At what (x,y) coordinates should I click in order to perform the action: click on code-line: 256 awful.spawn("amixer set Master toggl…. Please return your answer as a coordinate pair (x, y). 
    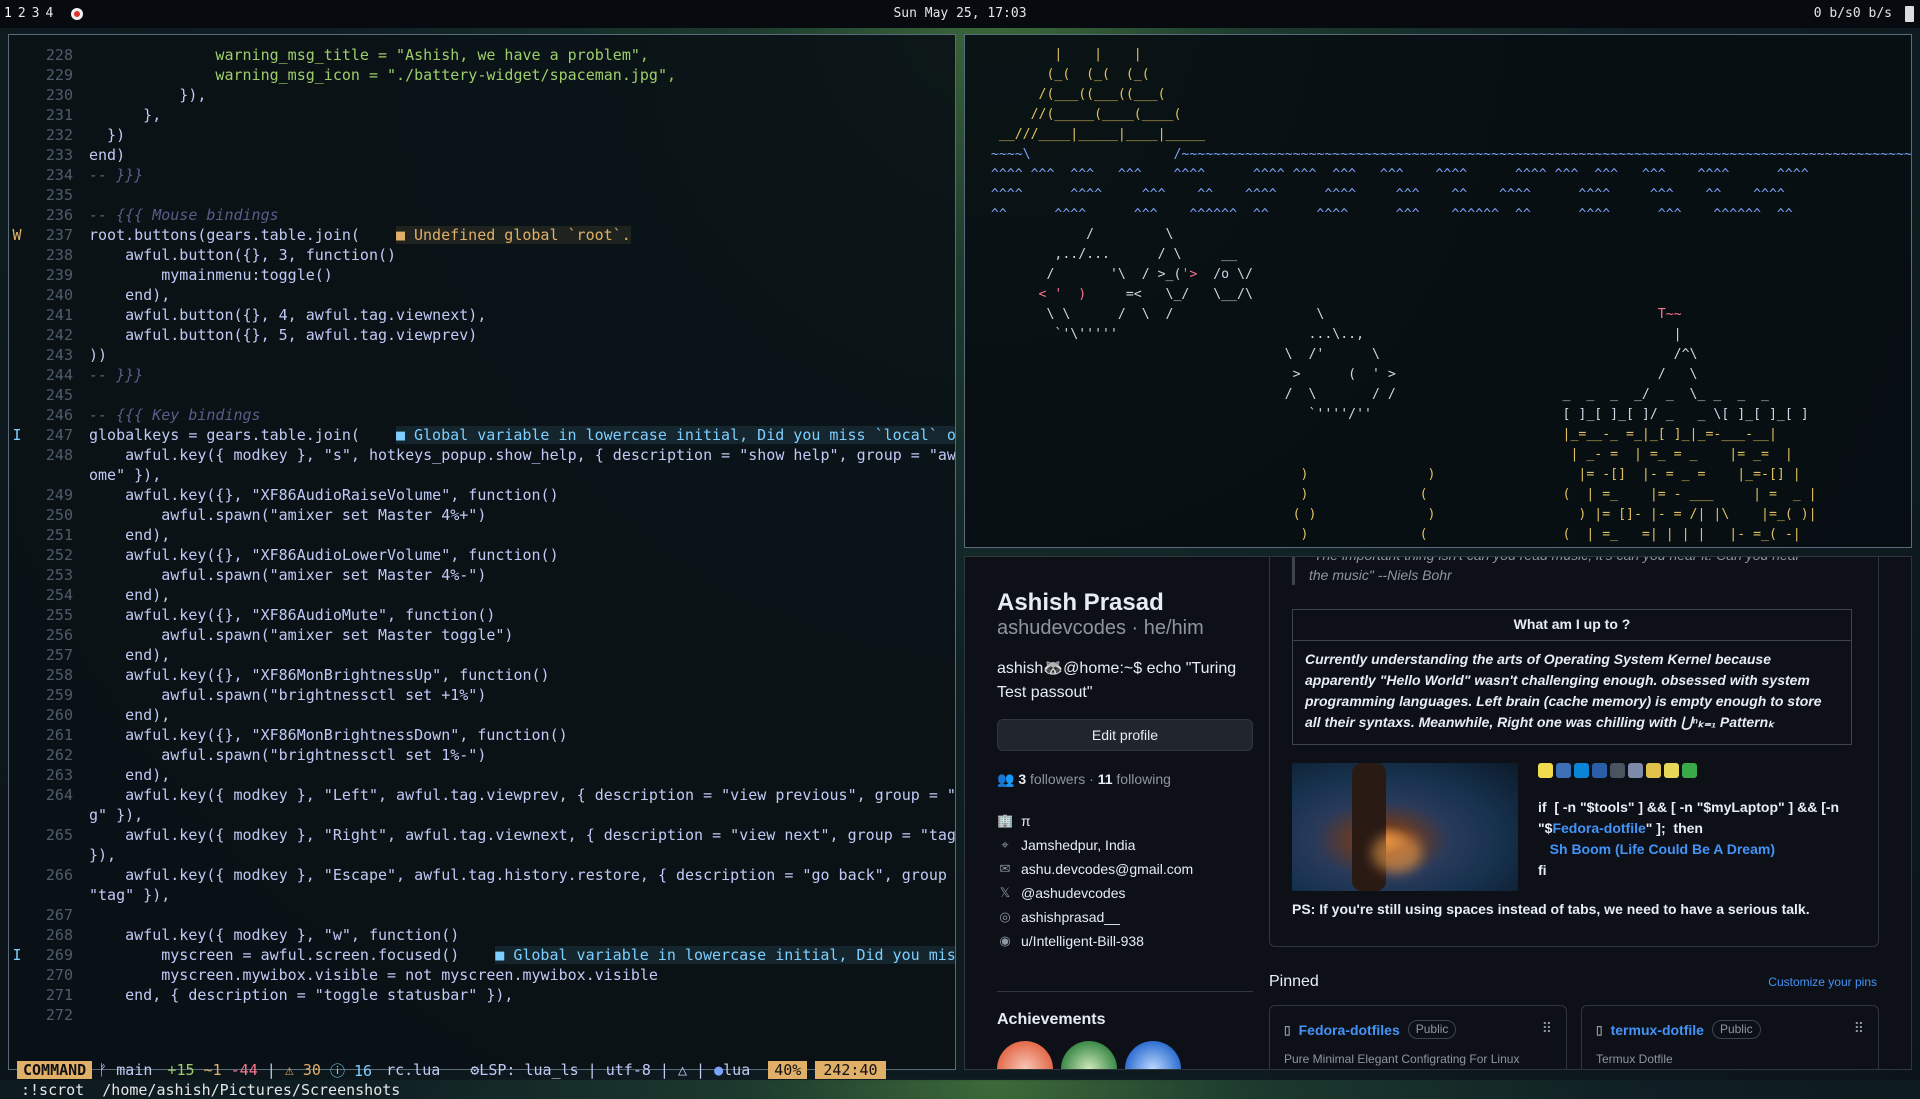
    Looking at the image, I should click on (482, 635).